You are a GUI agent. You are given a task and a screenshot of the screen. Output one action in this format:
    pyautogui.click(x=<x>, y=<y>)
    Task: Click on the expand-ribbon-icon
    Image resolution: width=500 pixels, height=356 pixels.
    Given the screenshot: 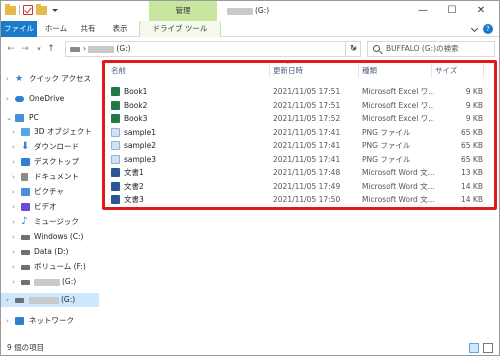 What is the action you would take?
    pyautogui.click(x=474, y=28)
    